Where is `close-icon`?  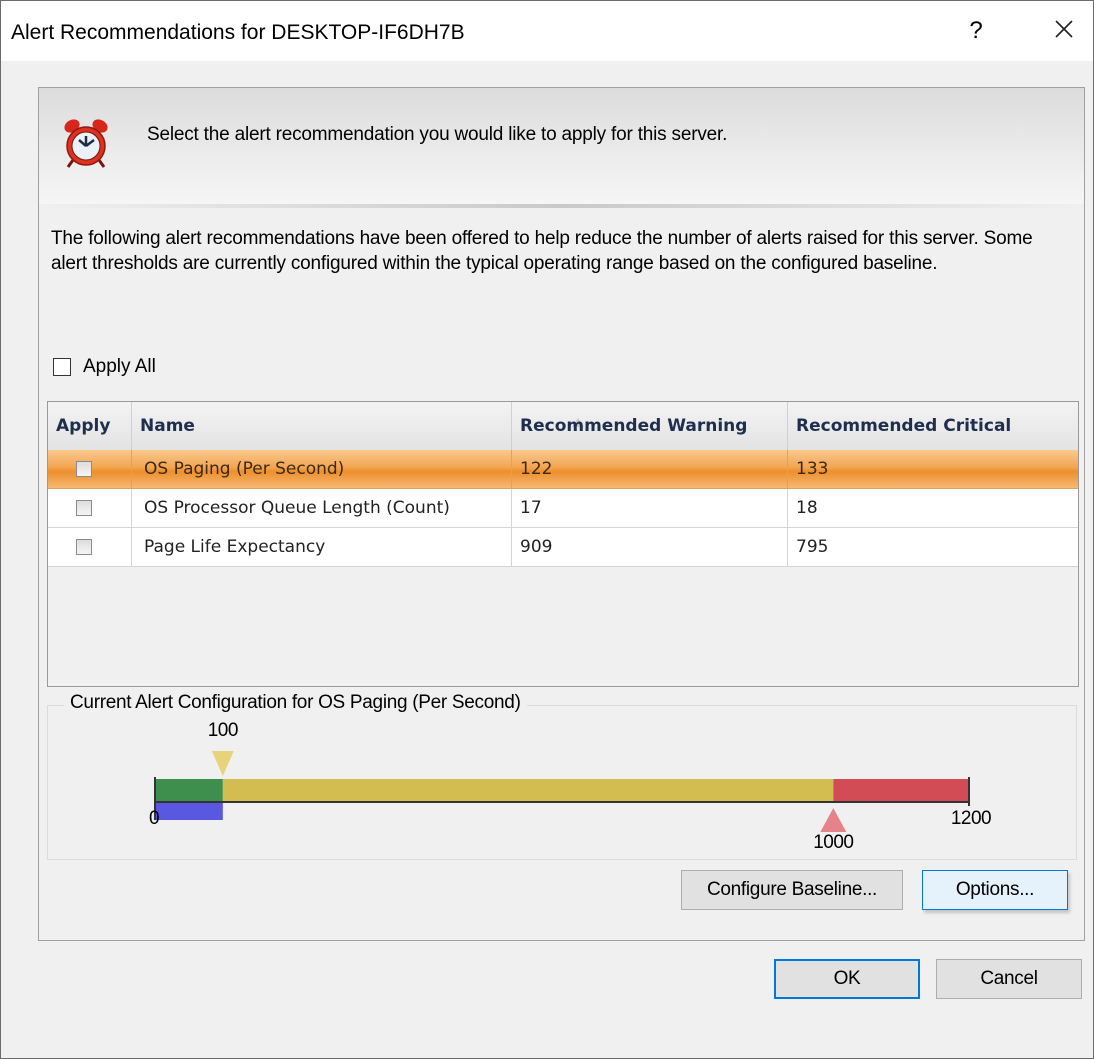 close-icon is located at coordinates (1064, 26).